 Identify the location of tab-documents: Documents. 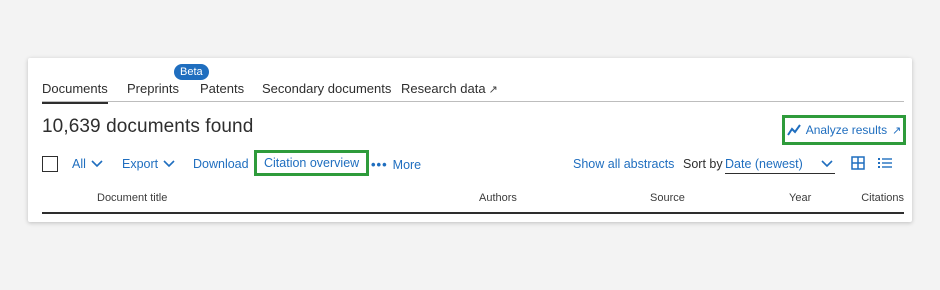
(75, 92).